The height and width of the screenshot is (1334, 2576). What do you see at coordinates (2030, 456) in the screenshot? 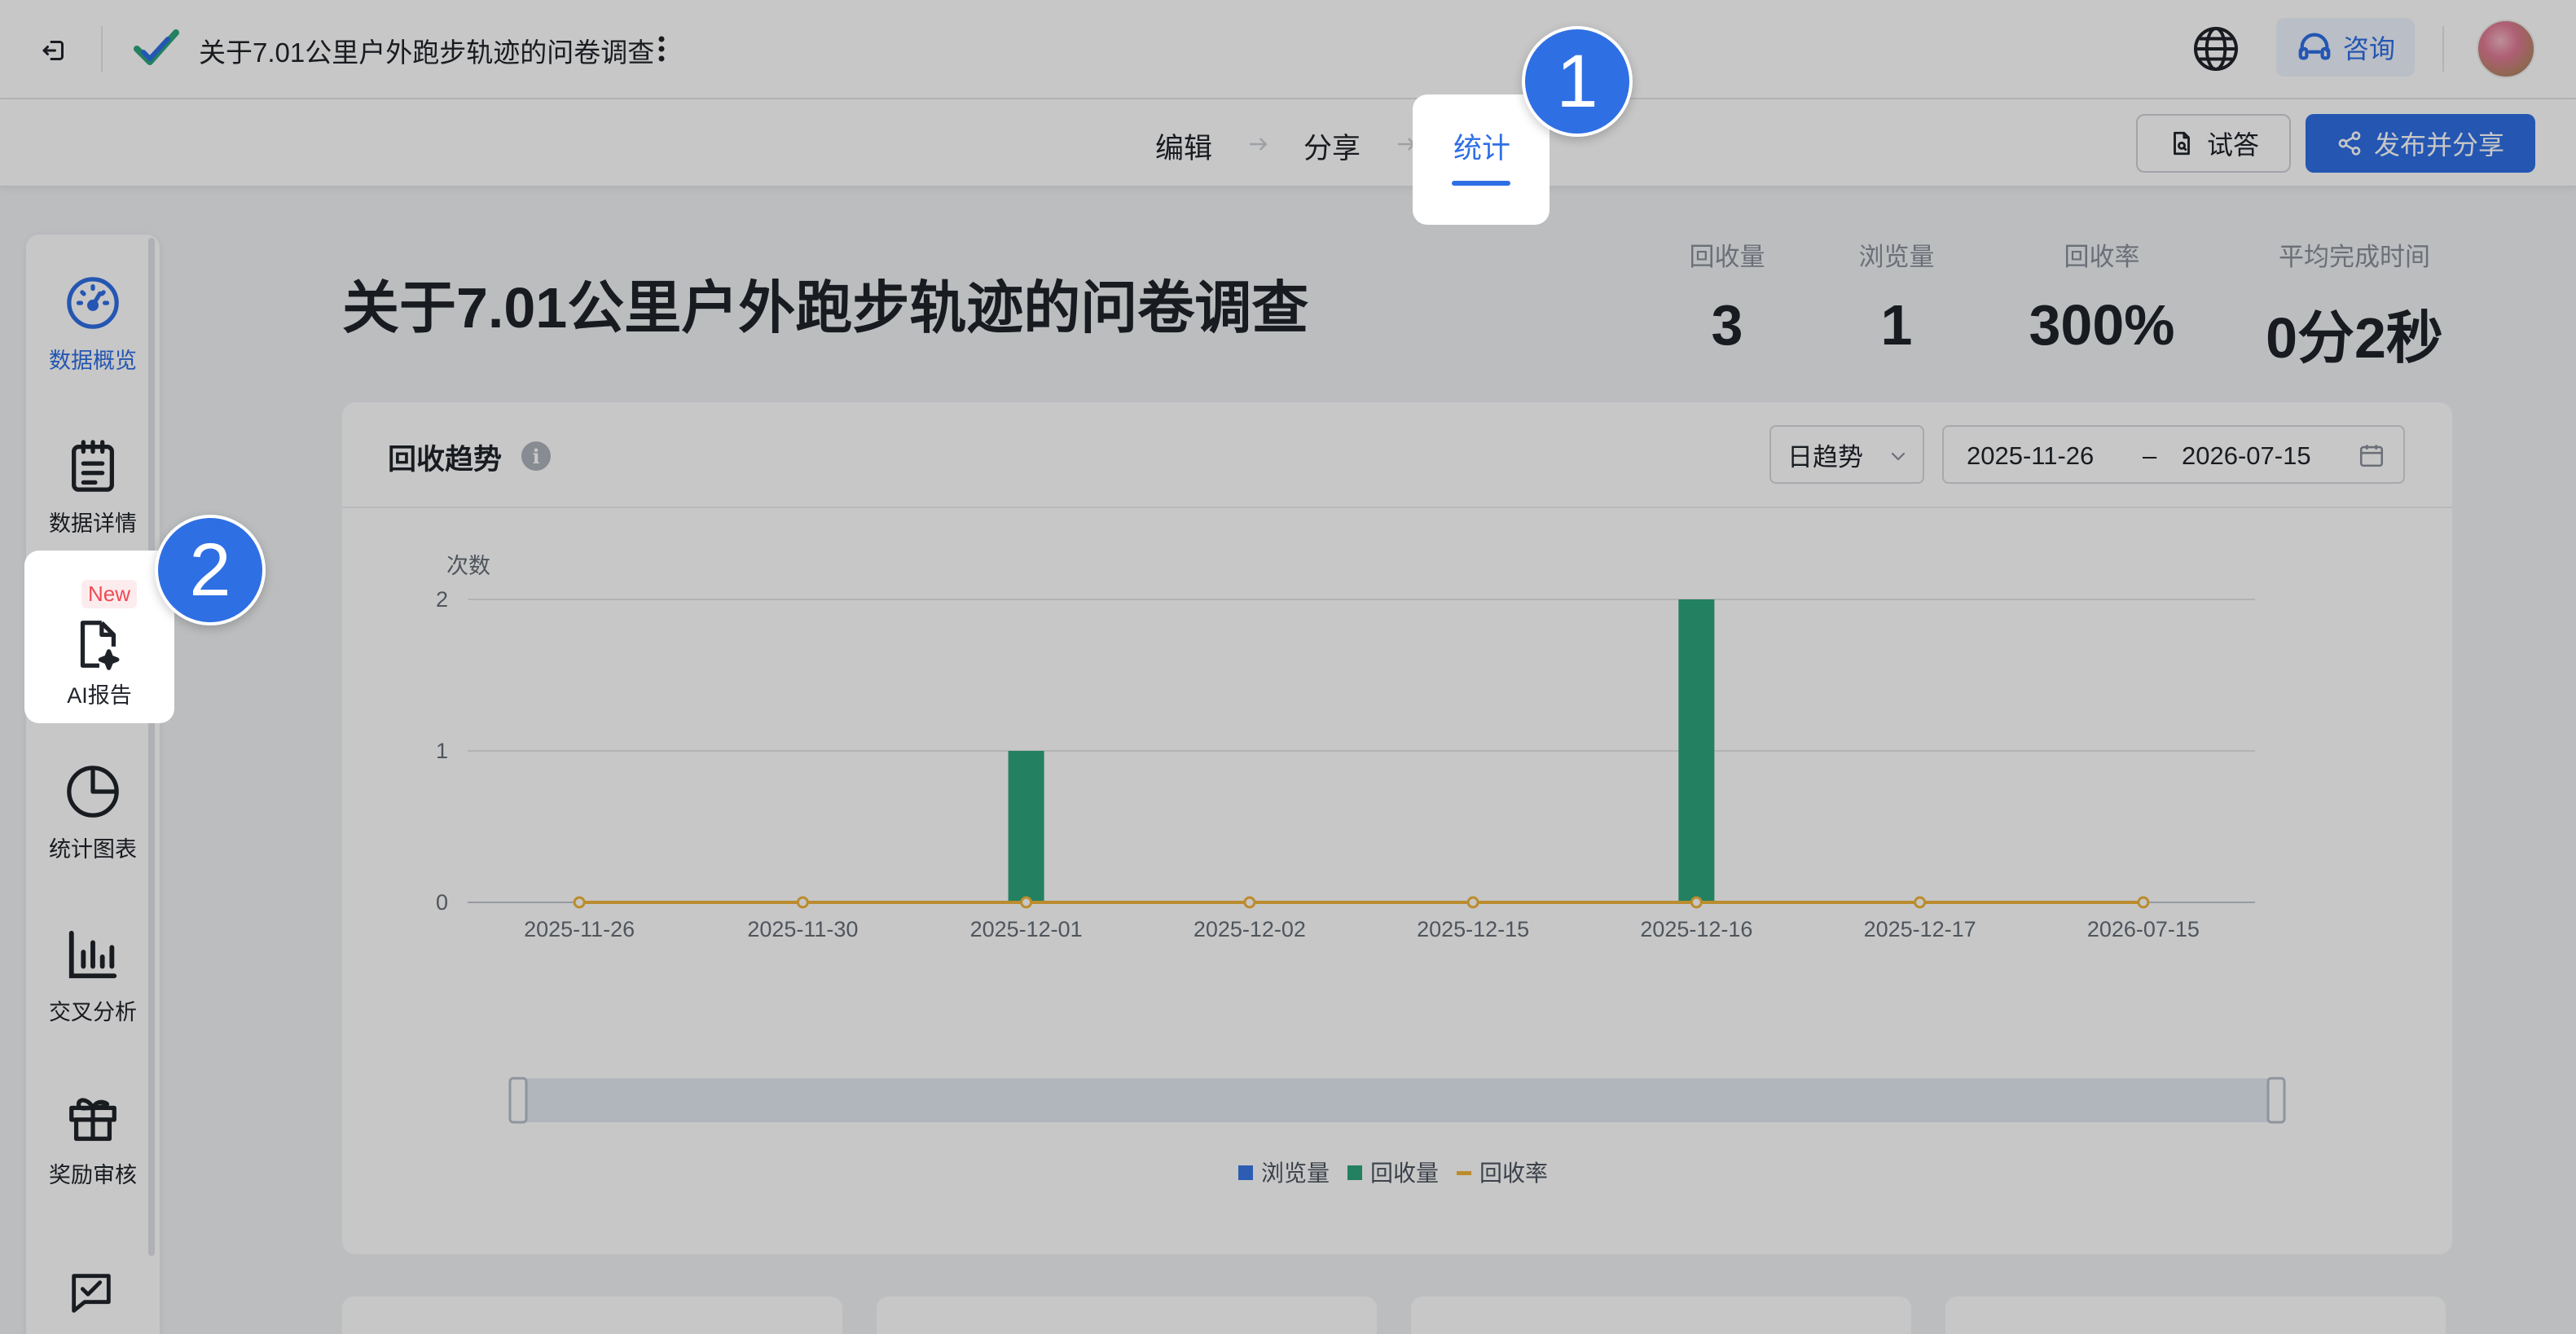
I see `date-start: 2025-11-26` at bounding box center [2030, 456].